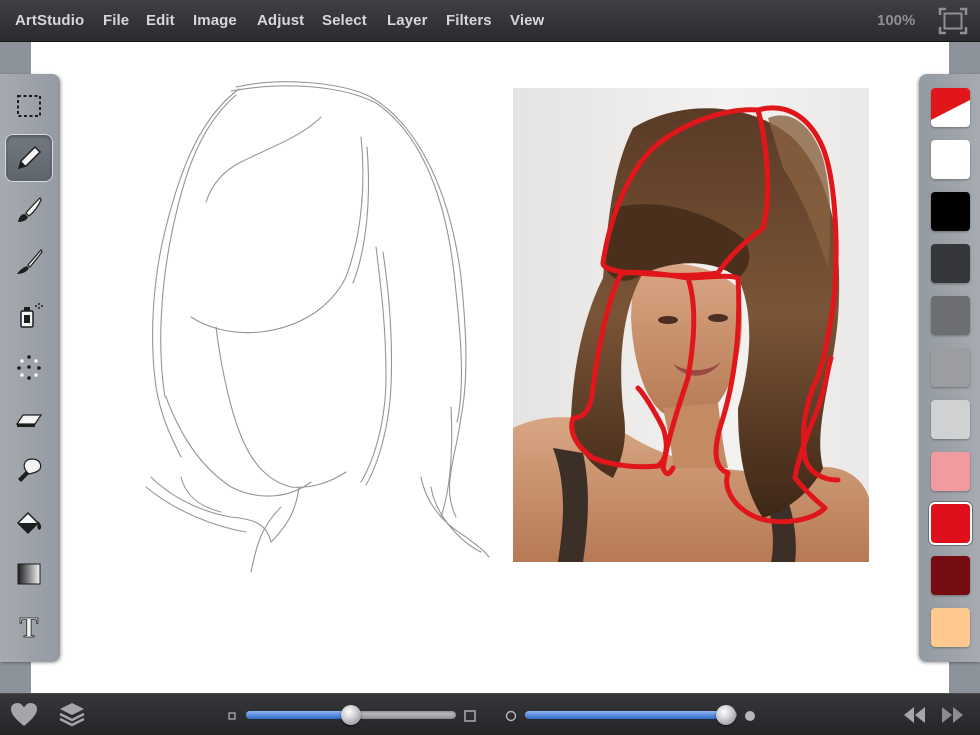 The width and height of the screenshot is (980, 735). I want to click on smudge-finger-icon, so click(30, 470).